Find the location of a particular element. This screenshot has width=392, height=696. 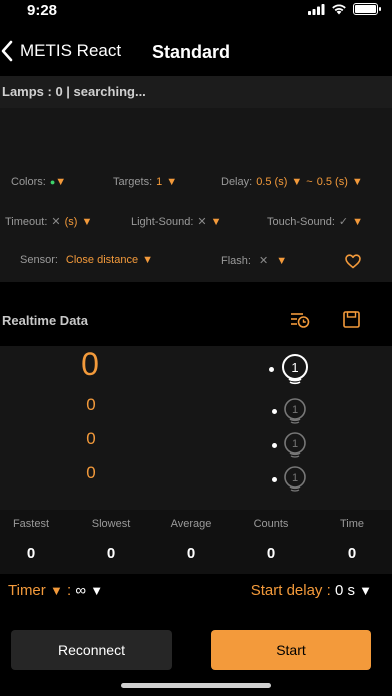

touch-sound-label: Touch-Sound: is located at coordinates (301, 221).